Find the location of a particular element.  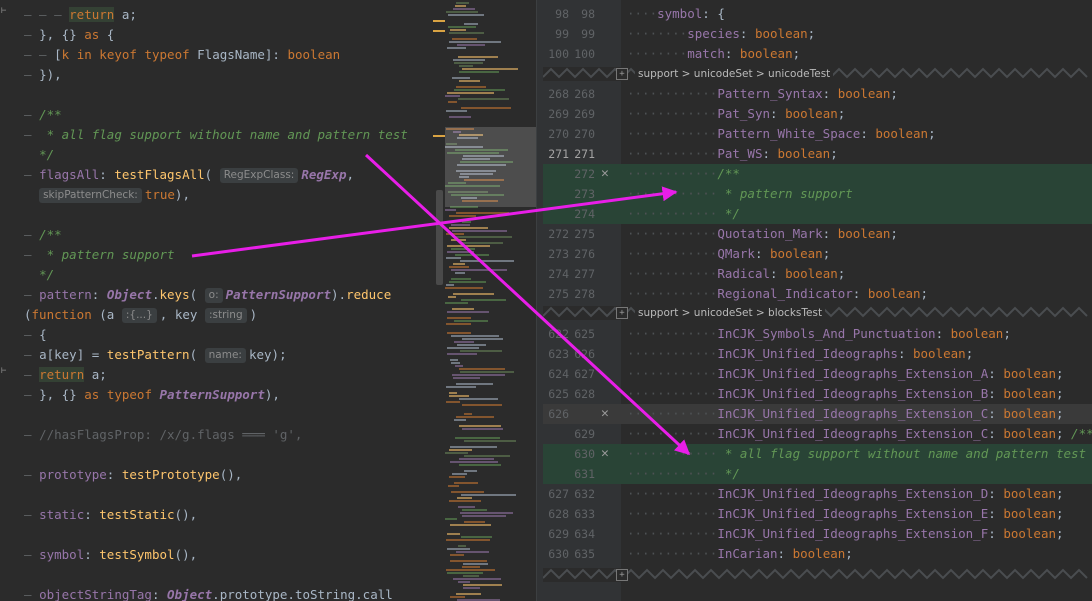

inlay-hint: skipPatternCheck: is located at coordinates (90, 195).